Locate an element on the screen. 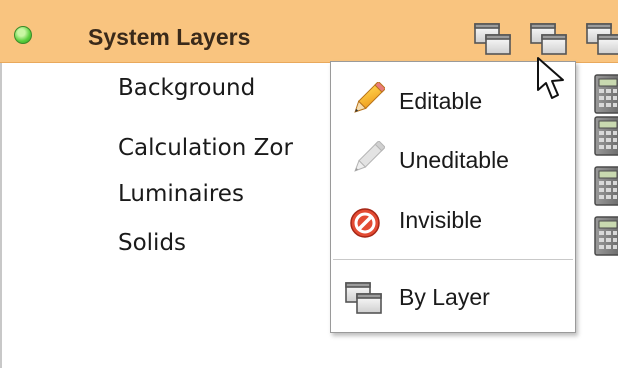 The image size is (618, 368). pencil-disabled-icon is located at coordinates (369, 156).